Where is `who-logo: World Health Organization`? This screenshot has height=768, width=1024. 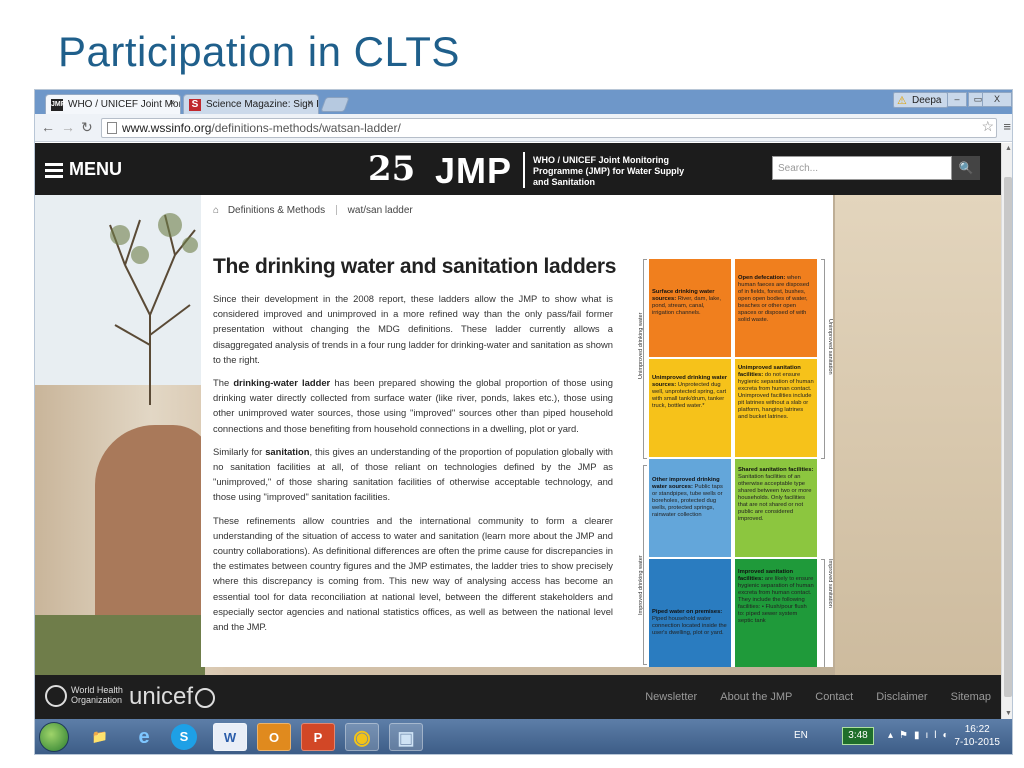 who-logo: World Health Organization is located at coordinates (88, 696).